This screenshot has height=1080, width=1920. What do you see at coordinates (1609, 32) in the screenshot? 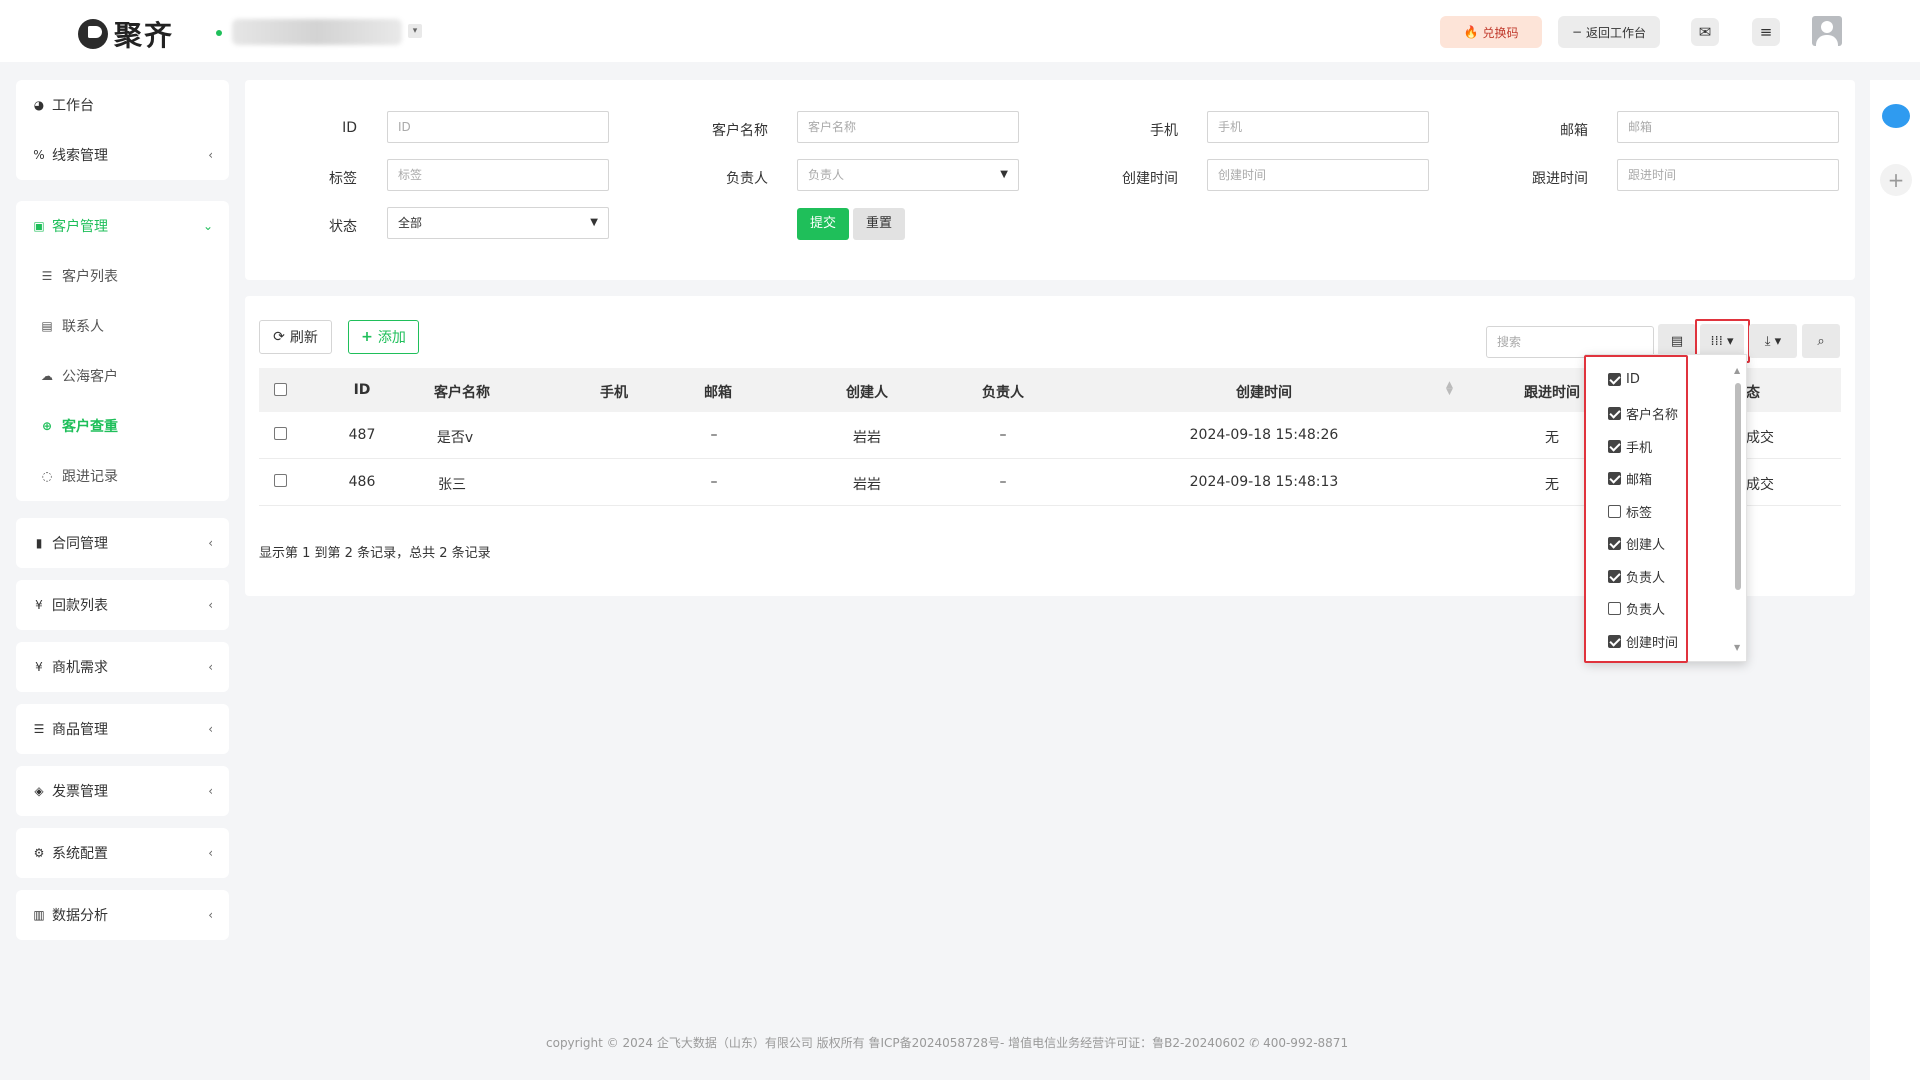
I see `back-to-workbench-button: − 返回工作台` at bounding box center [1609, 32].